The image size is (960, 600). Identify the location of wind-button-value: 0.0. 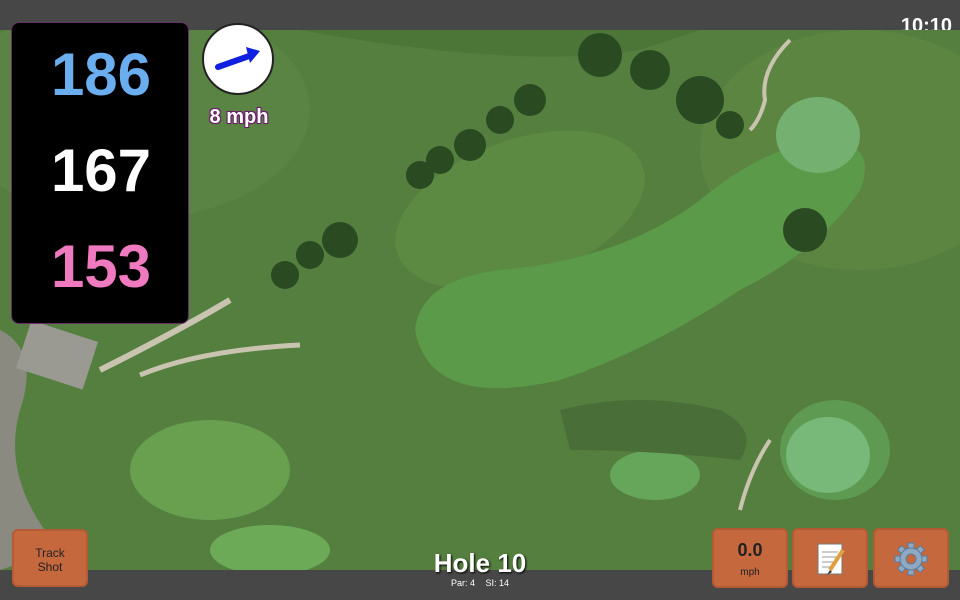
(750, 550).